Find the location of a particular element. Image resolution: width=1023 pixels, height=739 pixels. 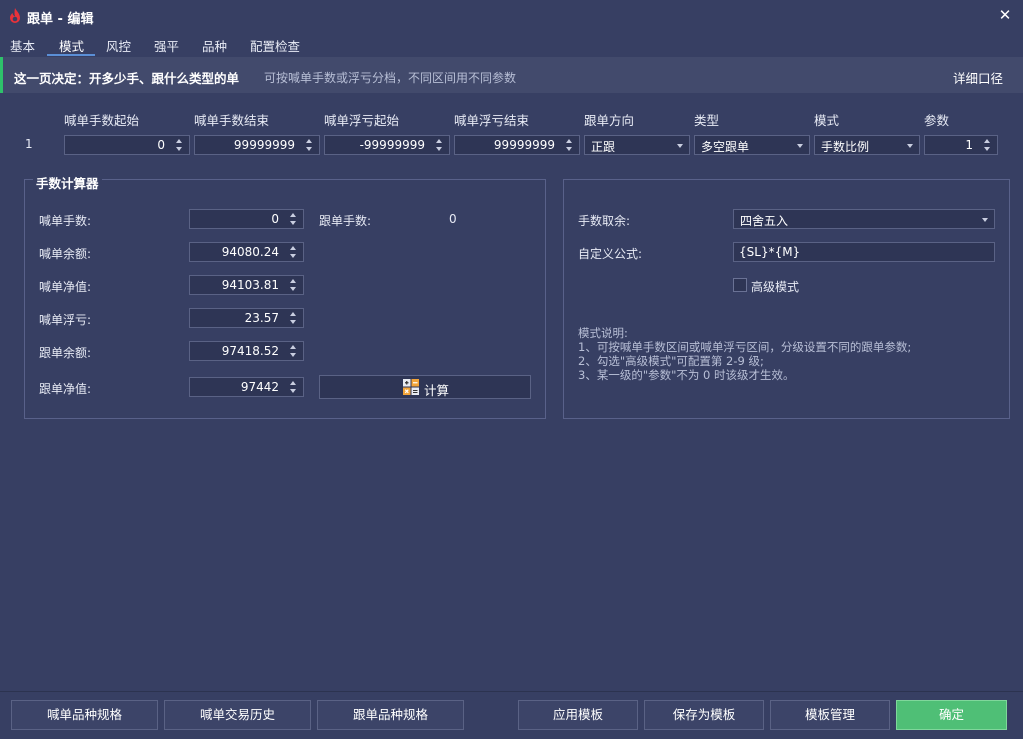

custom-formula-value: {SL}*{M} is located at coordinates (770, 252).